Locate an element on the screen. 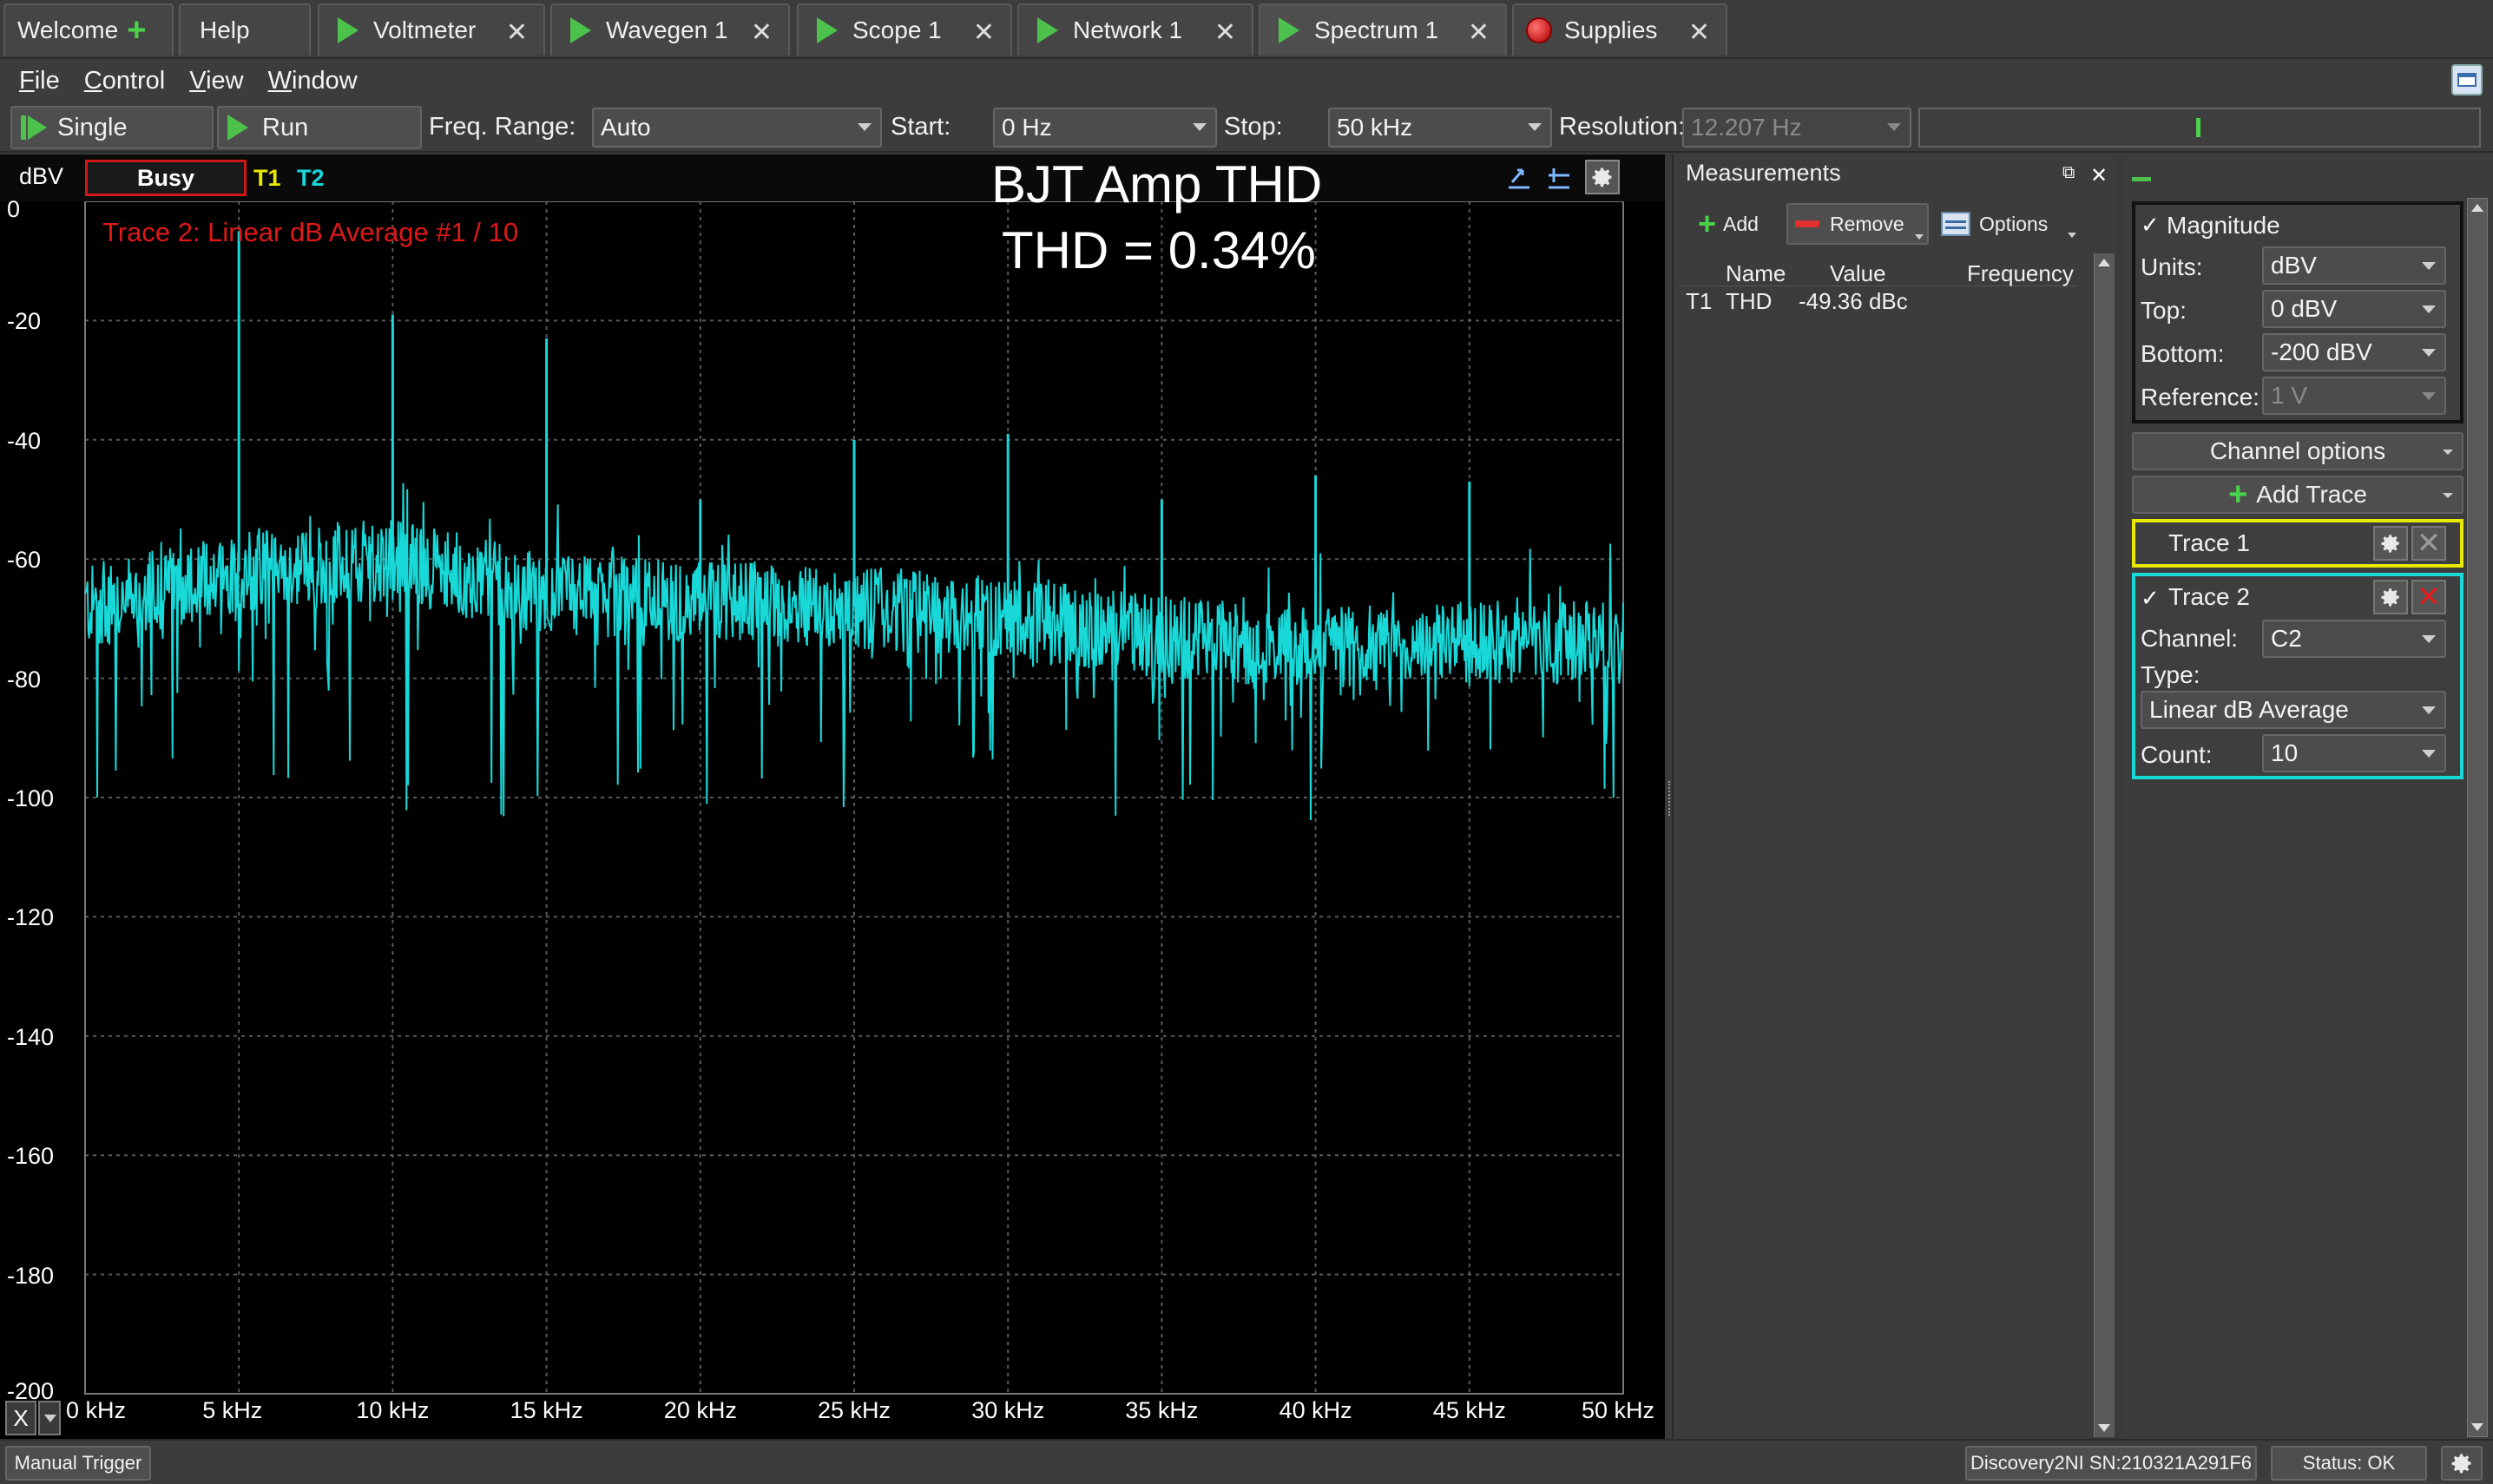 The image size is (2493, 1484). x-axis-button: X is located at coordinates (20, 1418).